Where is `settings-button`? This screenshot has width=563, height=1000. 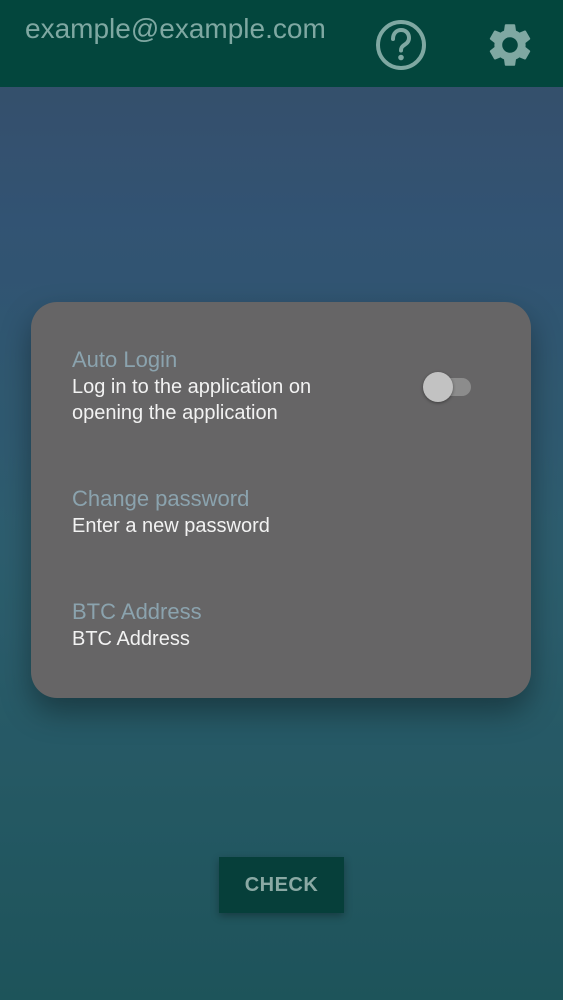 settings-button is located at coordinates (510, 45).